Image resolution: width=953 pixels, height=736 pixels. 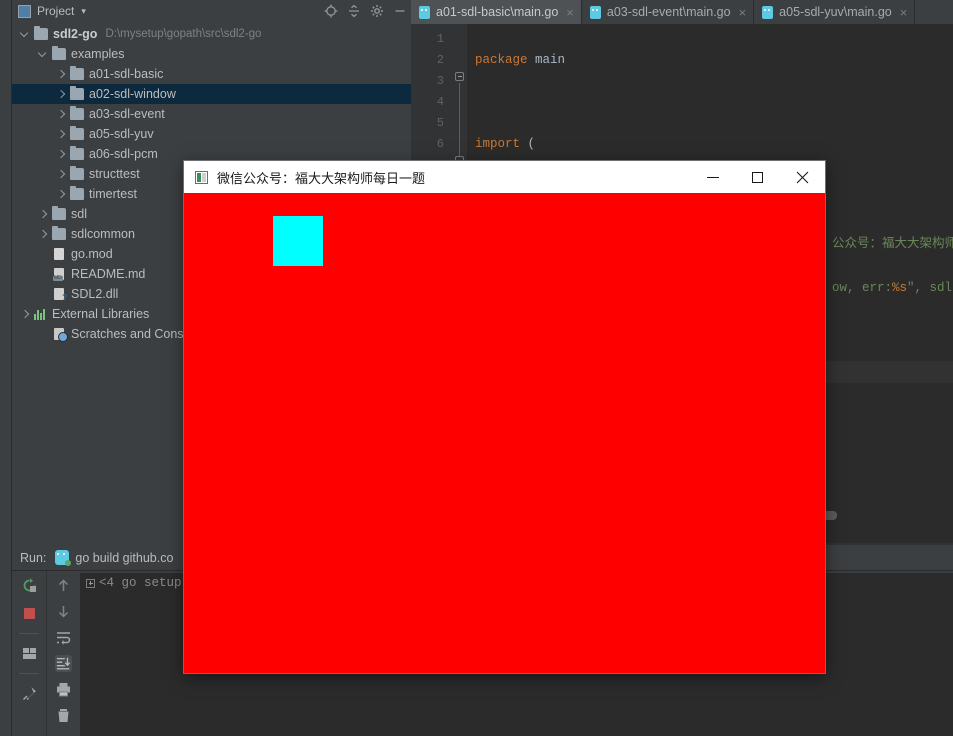 What do you see at coordinates (211, 94) in the screenshot?
I see `tree-row-a02-sdl-window: a02-sdl-window` at bounding box center [211, 94].